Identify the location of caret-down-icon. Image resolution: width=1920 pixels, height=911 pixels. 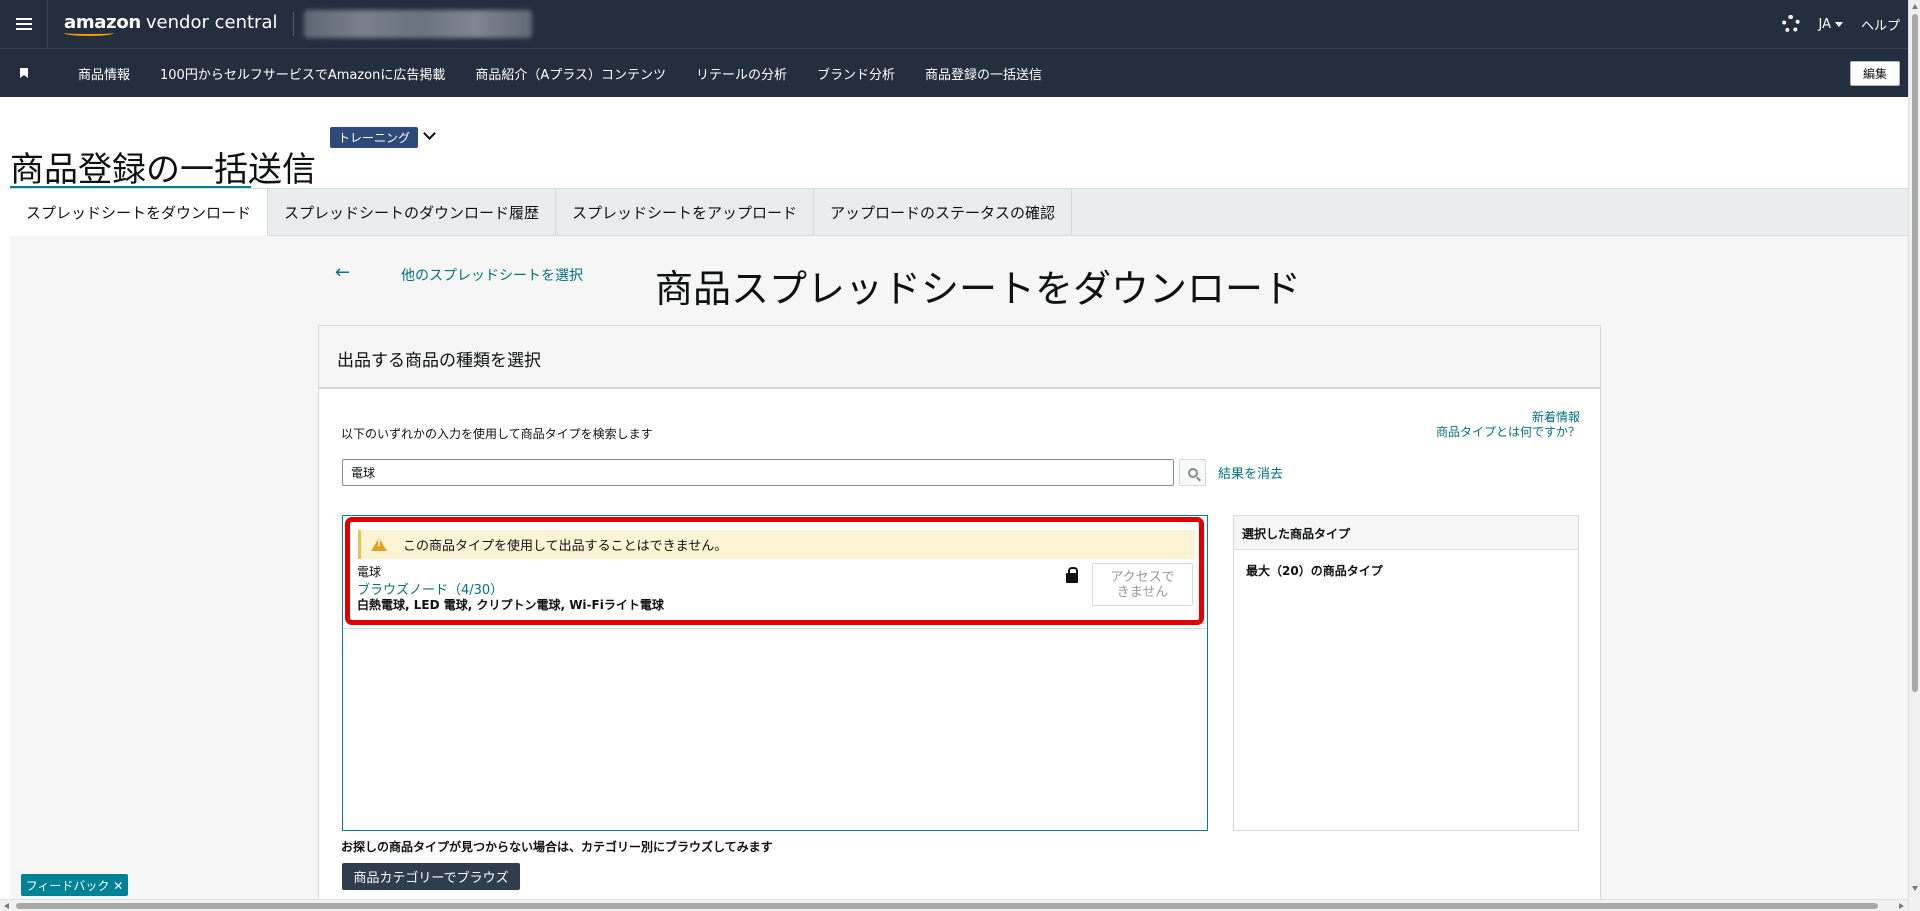
(1838, 24).